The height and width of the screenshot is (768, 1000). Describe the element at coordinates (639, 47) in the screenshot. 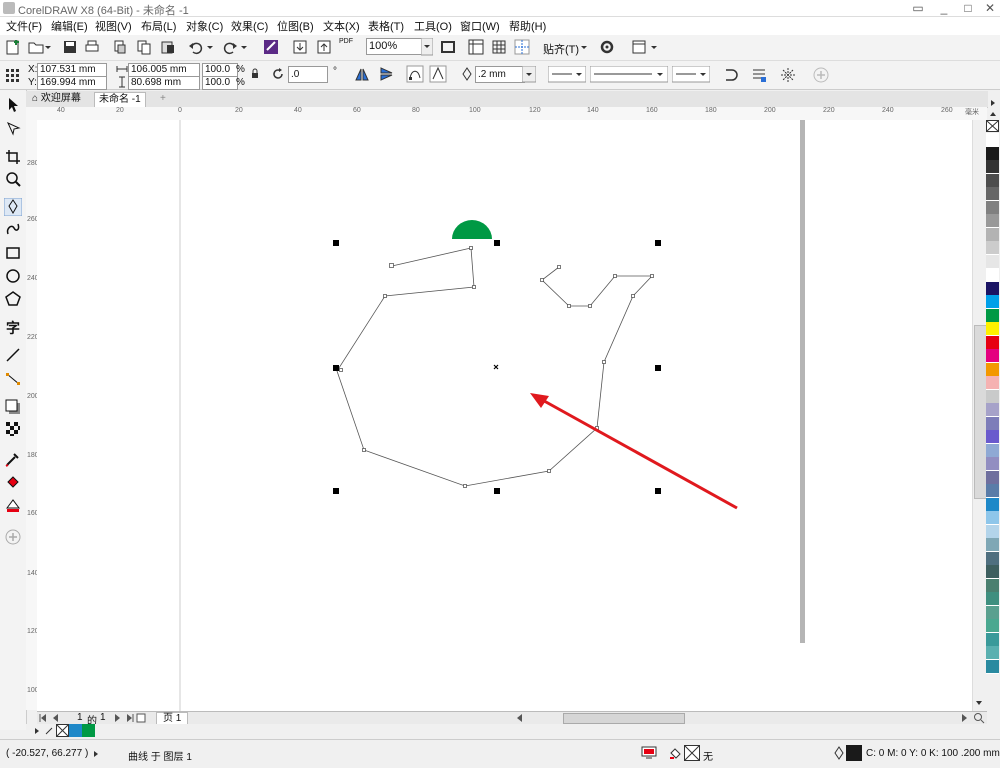

I see `application-launcher-icon` at that location.